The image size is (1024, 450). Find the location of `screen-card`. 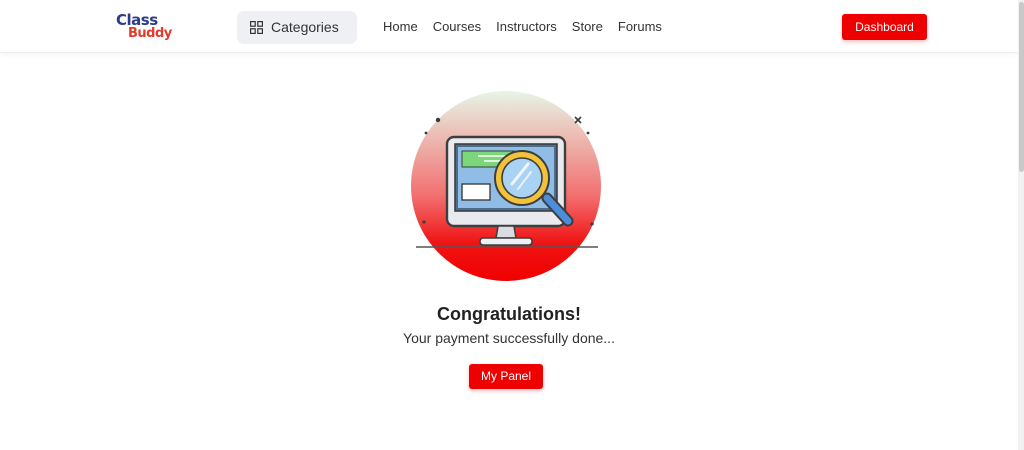

screen-card is located at coordinates (476, 192).